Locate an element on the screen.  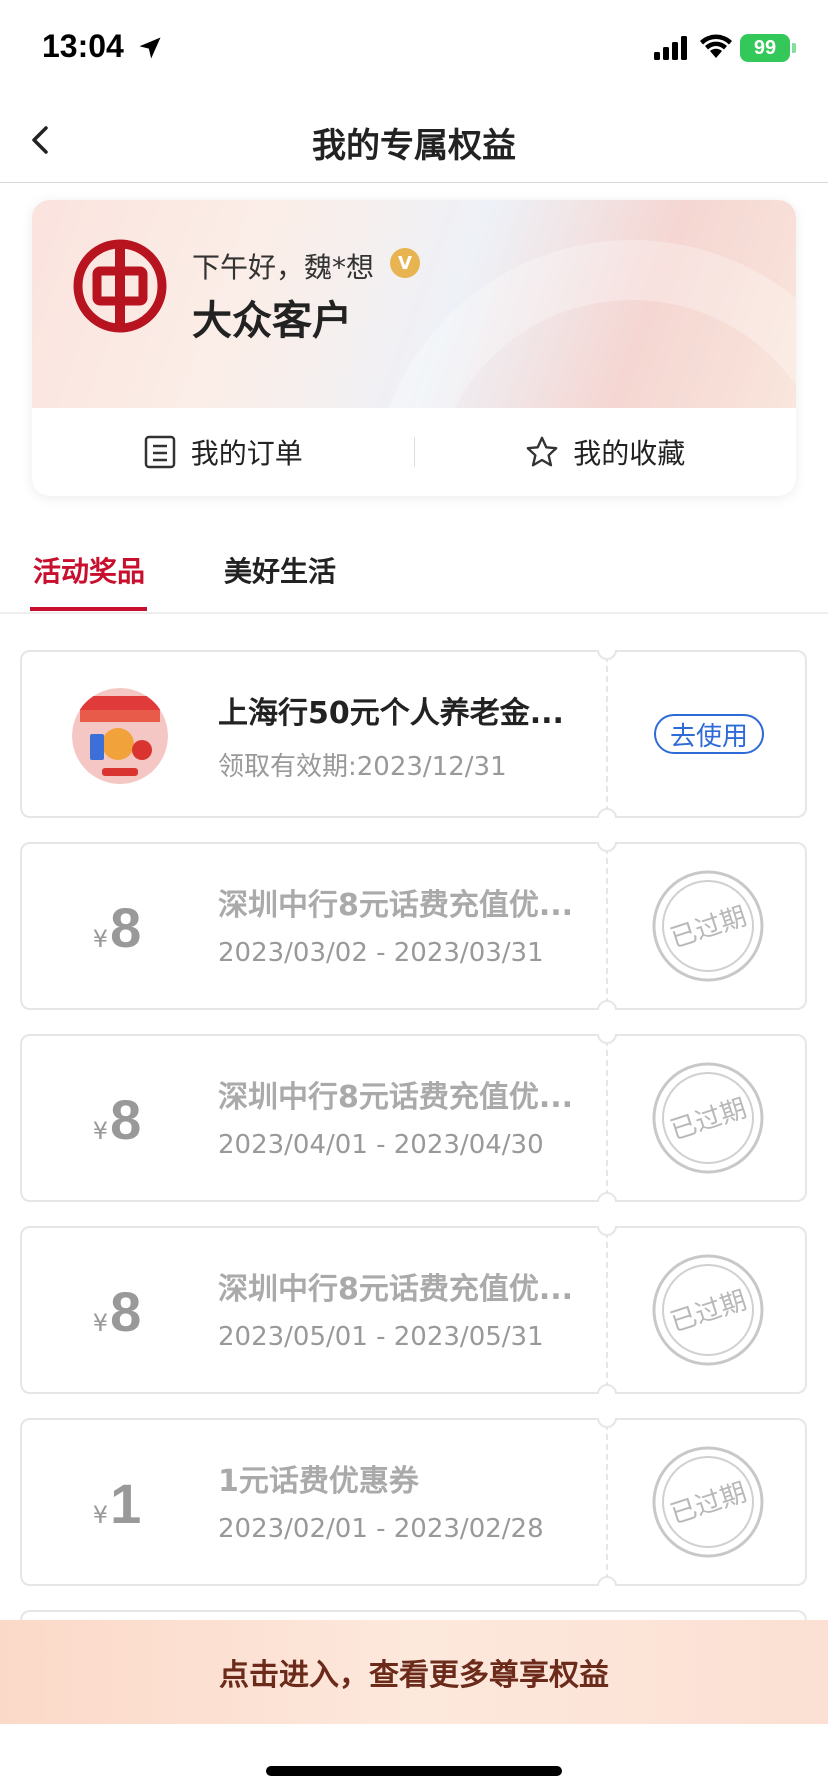
navigation-bar: 我的专属权益 is located at coordinates (414, 141).